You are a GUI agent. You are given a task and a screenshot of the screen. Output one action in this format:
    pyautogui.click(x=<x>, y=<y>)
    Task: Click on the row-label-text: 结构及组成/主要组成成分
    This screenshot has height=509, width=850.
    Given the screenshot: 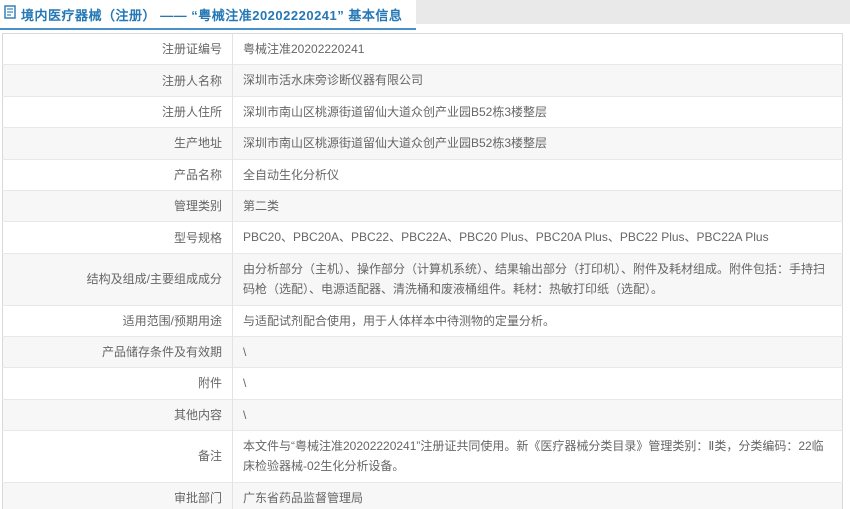 What is the action you would take?
    pyautogui.click(x=154, y=279)
    